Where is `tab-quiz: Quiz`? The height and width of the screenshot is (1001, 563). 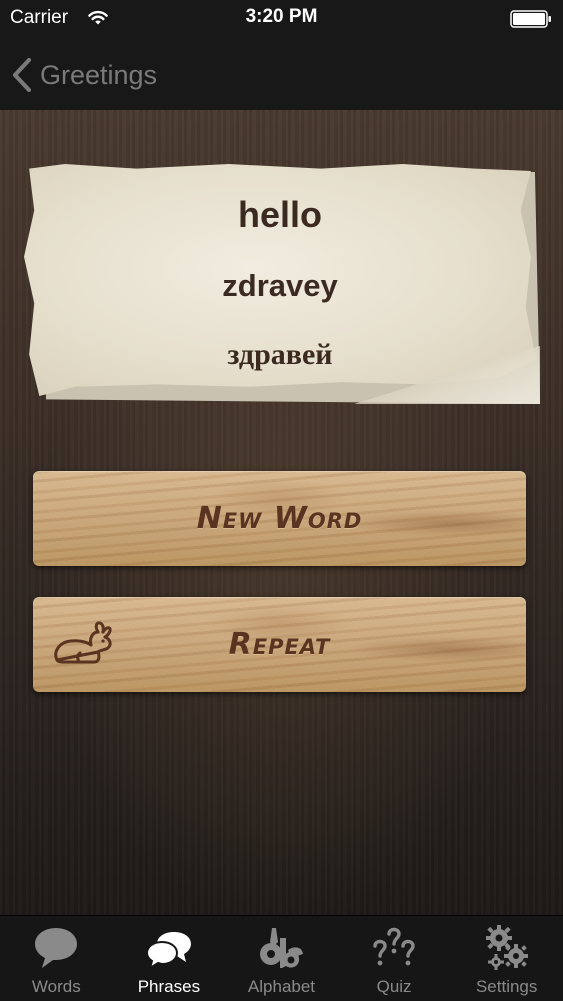 tab-quiz: Quiz is located at coordinates (394, 958).